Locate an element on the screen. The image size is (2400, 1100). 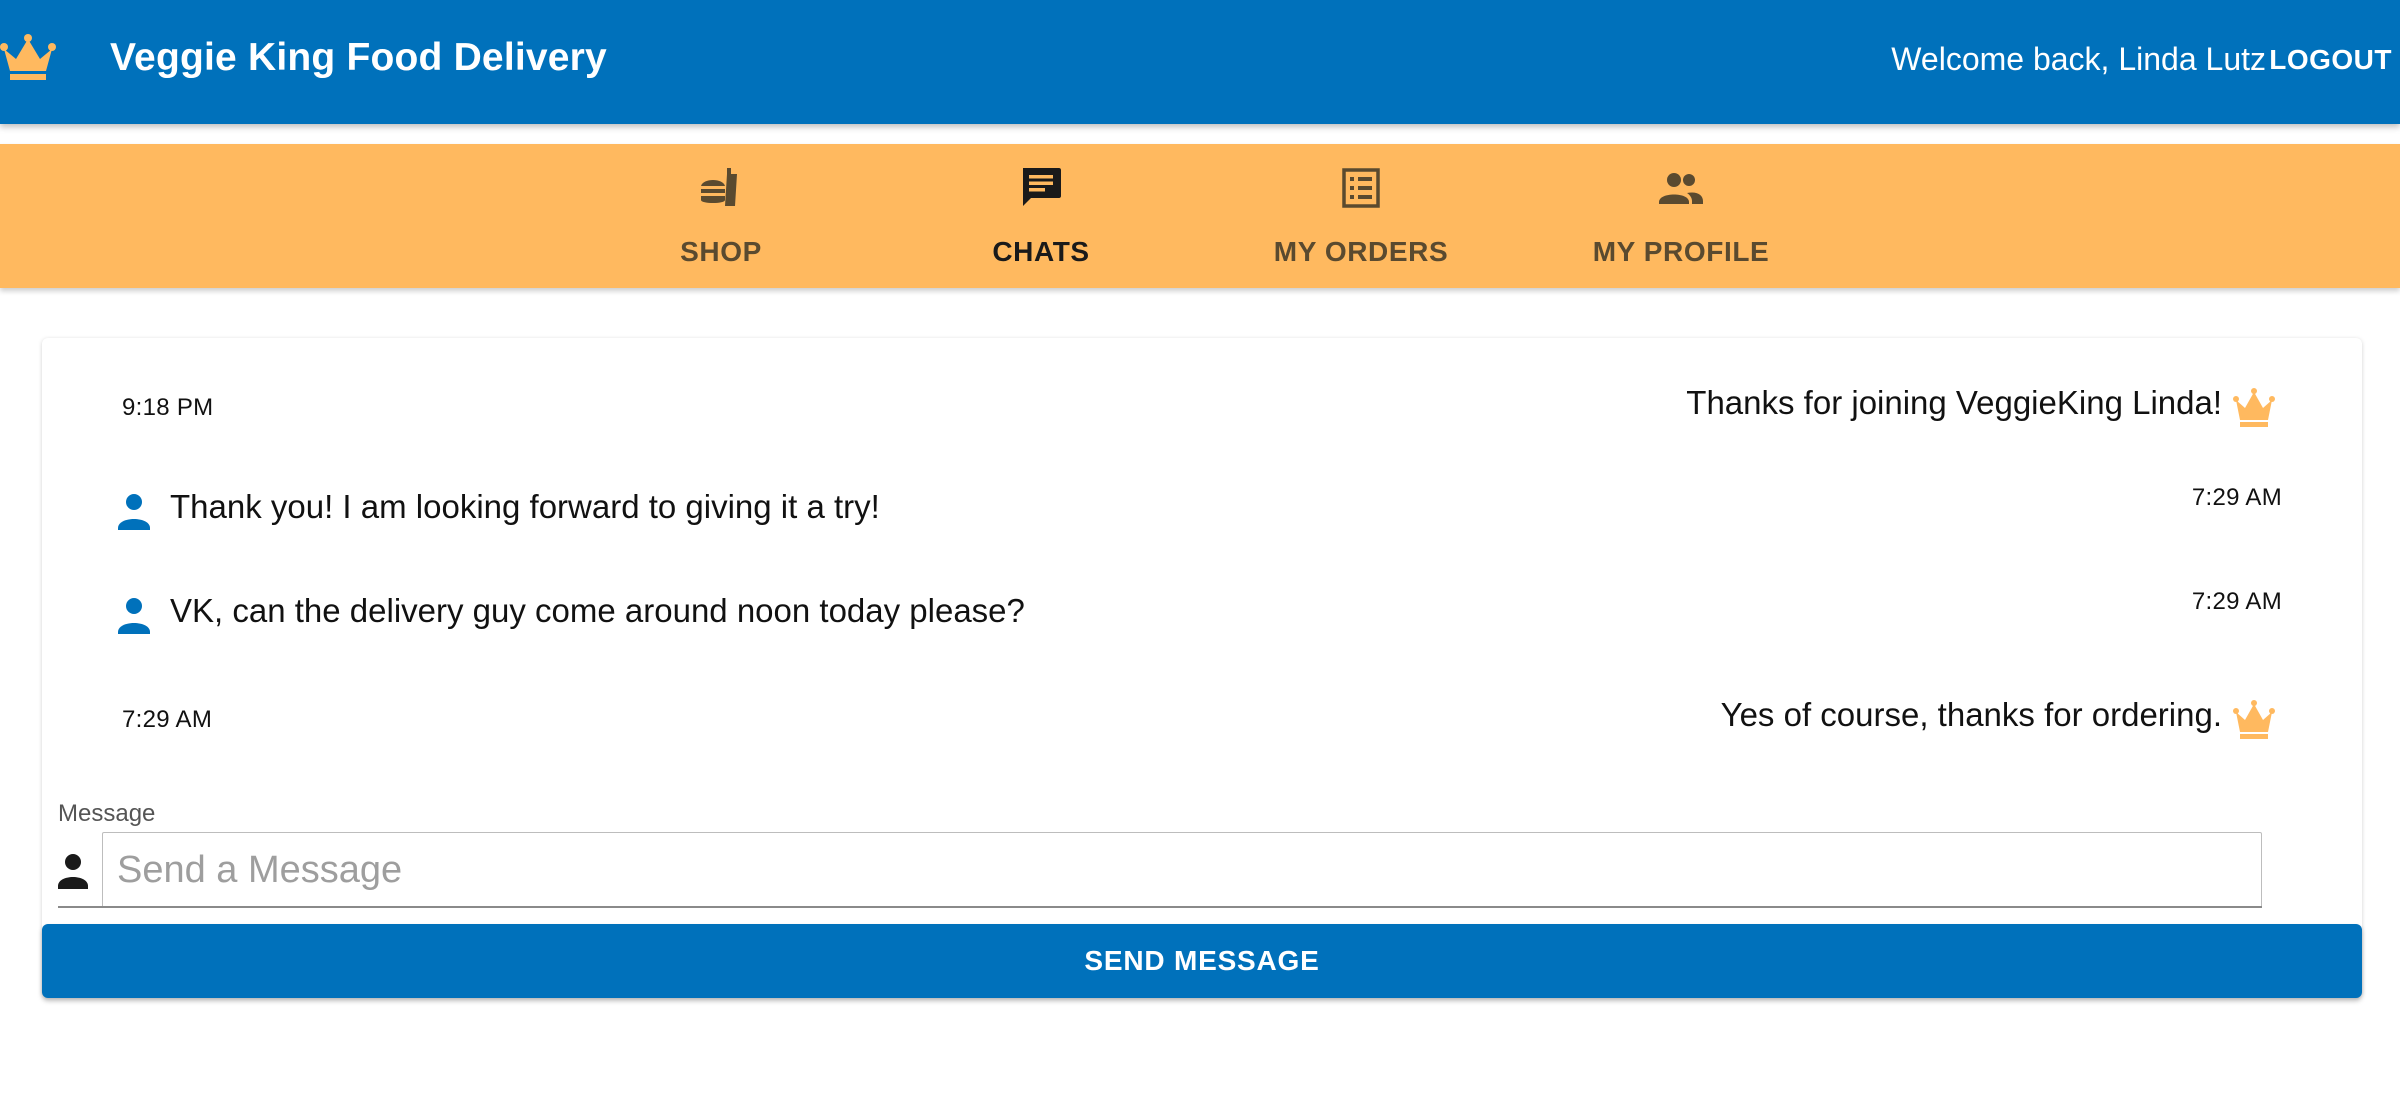
tab-chats: CHATS is located at coordinates (1041, 216).